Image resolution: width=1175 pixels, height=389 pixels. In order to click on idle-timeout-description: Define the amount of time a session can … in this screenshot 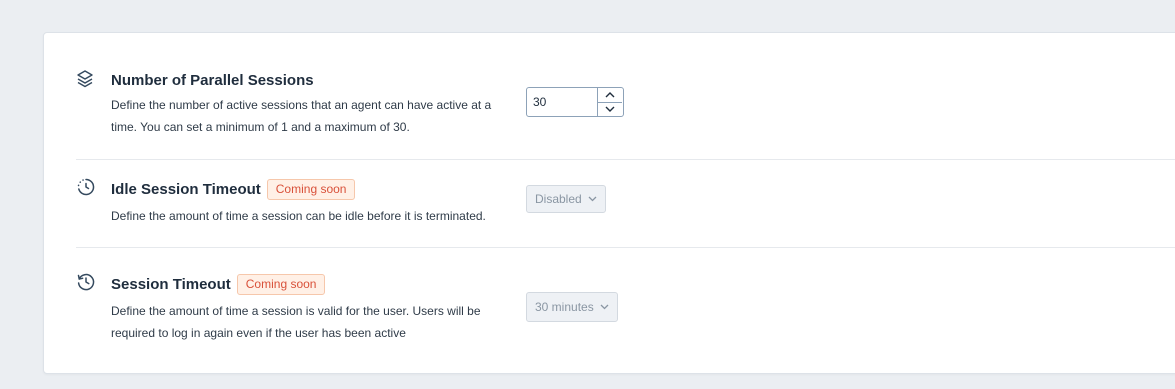, I will do `click(298, 216)`.